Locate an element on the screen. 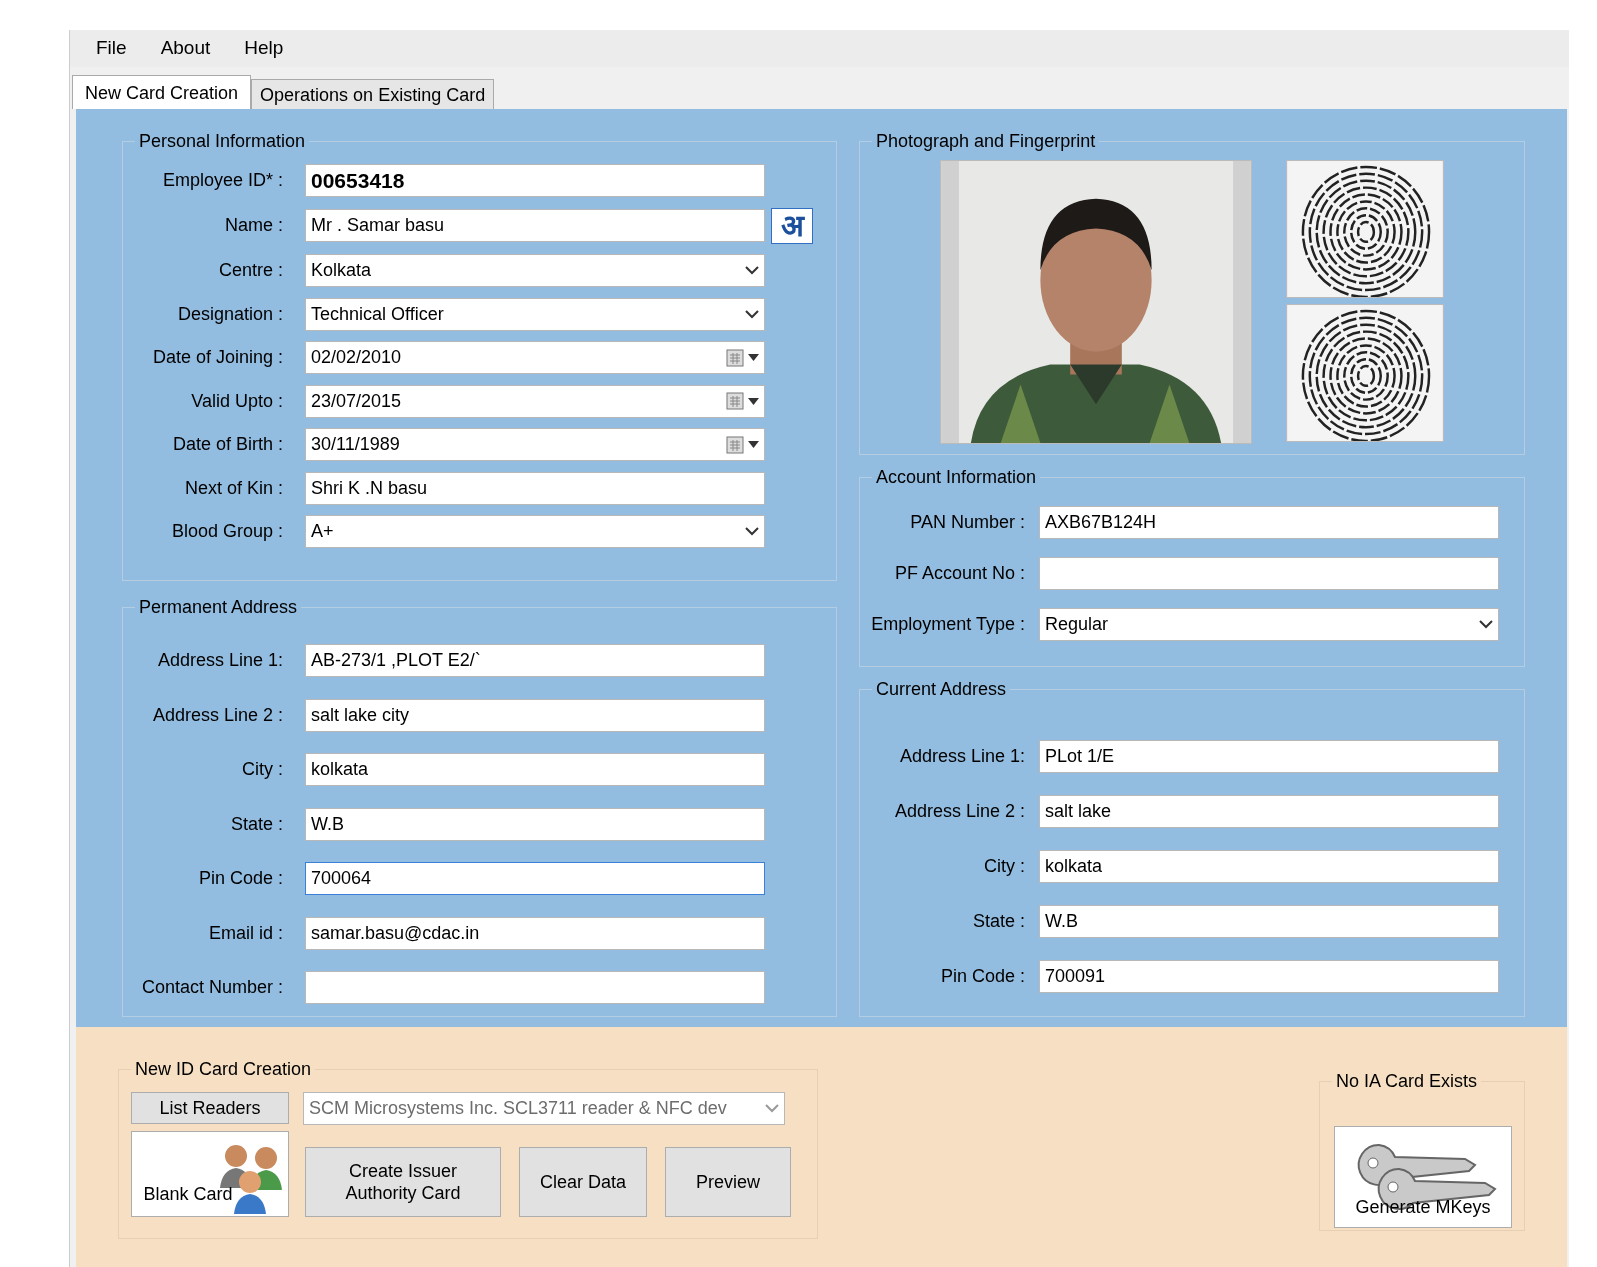 The width and height of the screenshot is (1597, 1267). field-label: Employee ID* : is located at coordinates (222, 180).